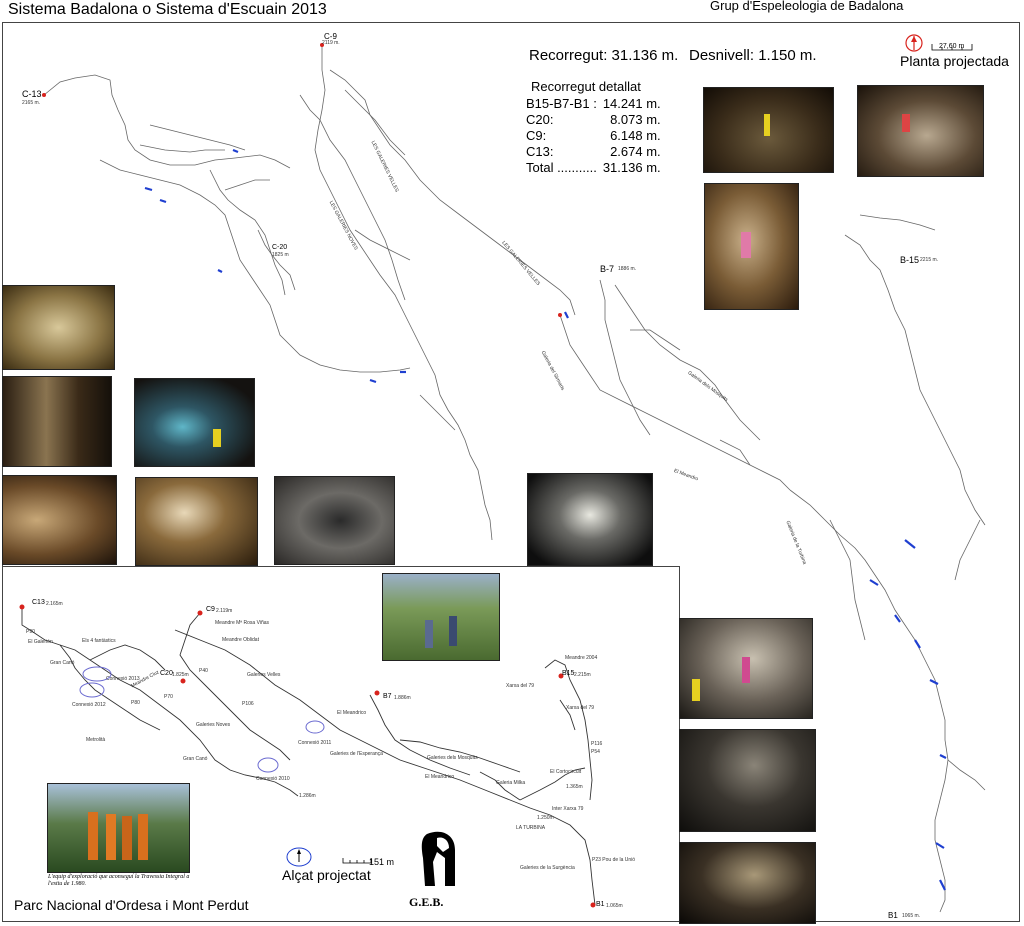 The height and width of the screenshot is (926, 1024). Describe the element at coordinates (168, 697) in the screenshot. I see `elev-label: P70` at that location.